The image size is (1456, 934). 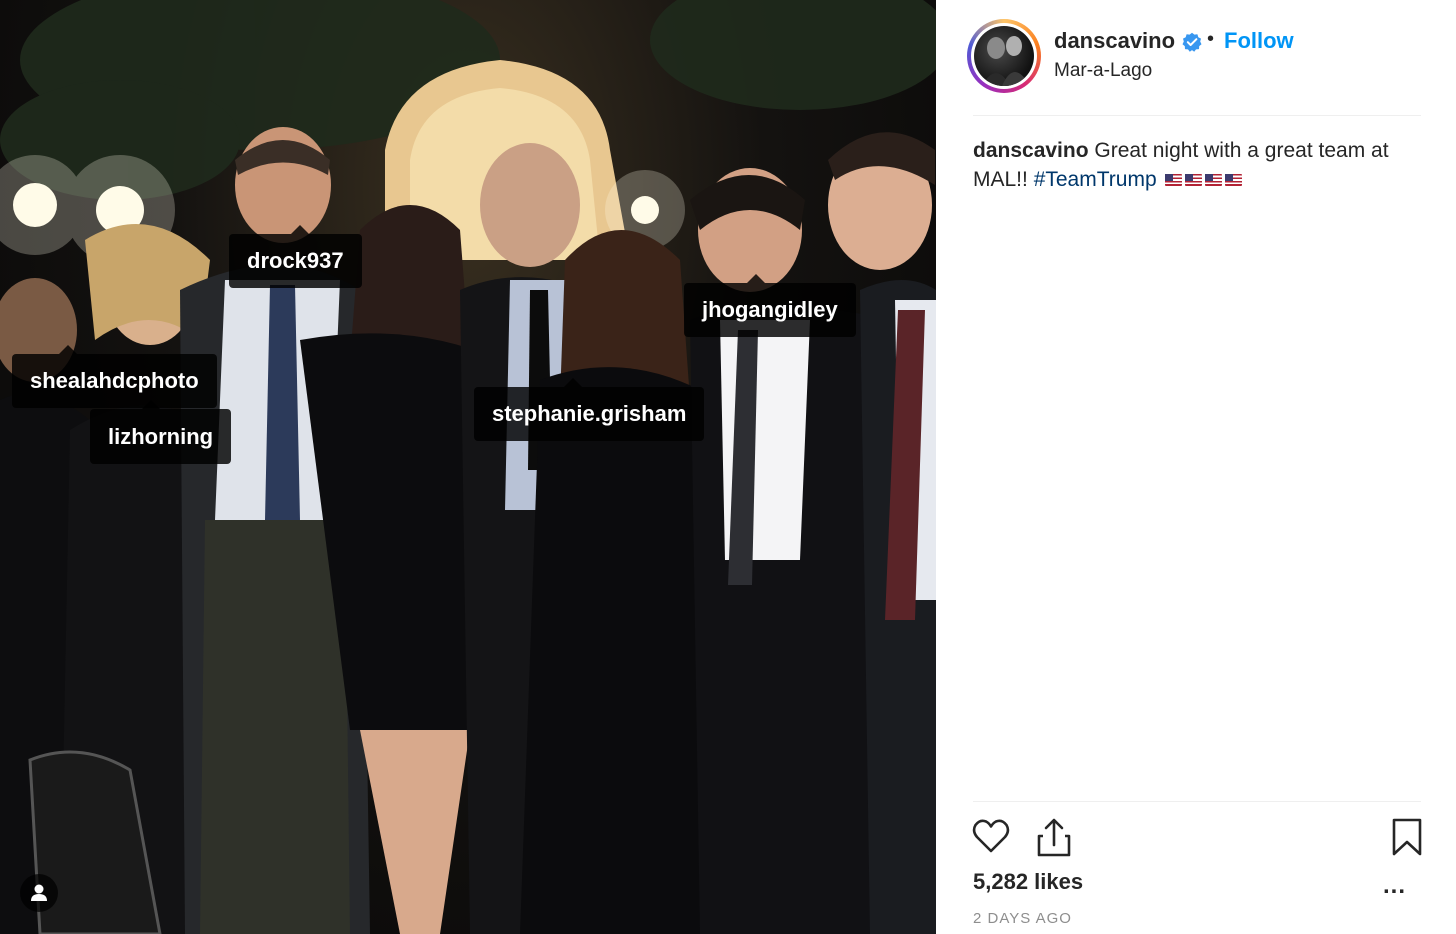 What do you see at coordinates (1095, 179) in the screenshot?
I see `caption-hashtag: #TeamTrump` at bounding box center [1095, 179].